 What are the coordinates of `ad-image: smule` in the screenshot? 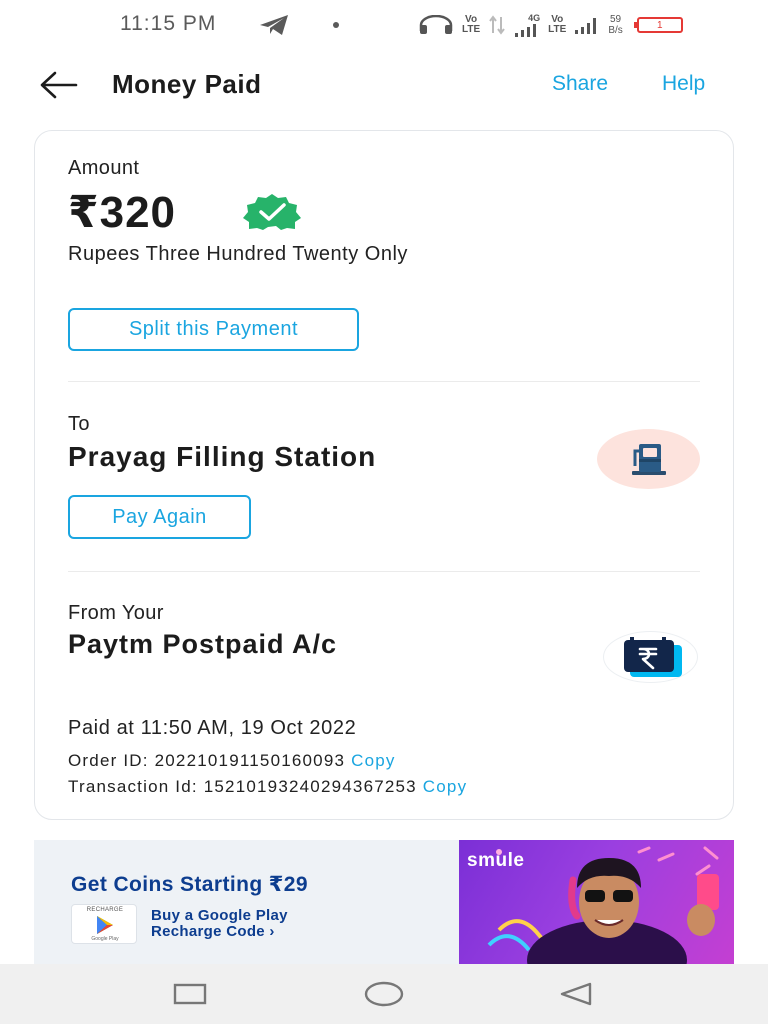 It's located at (596, 902).